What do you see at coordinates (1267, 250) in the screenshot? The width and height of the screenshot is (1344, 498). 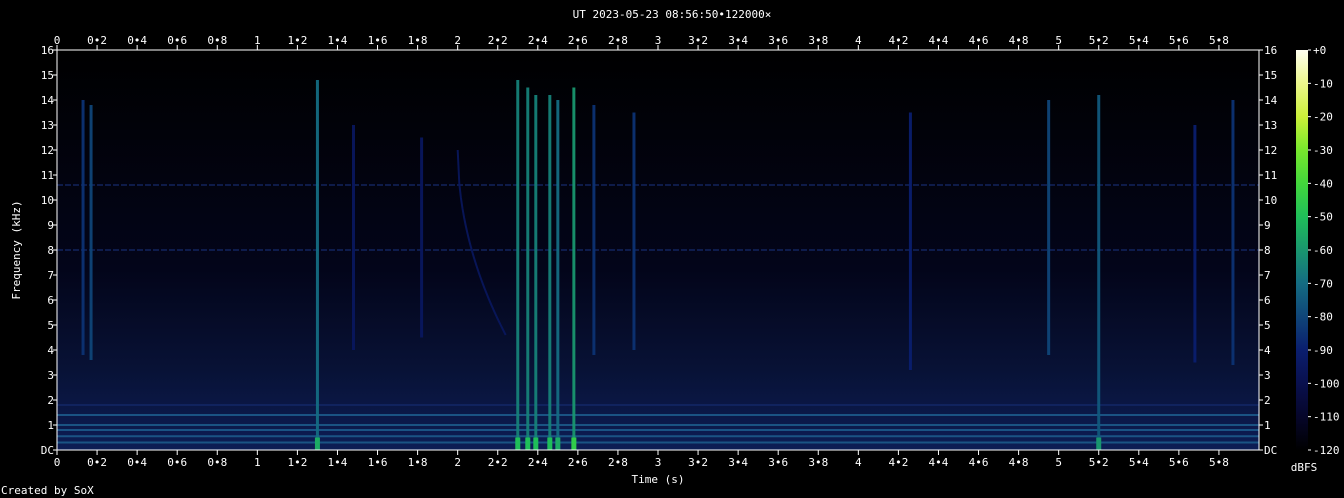 I see `y-tick-label-right: 8` at bounding box center [1267, 250].